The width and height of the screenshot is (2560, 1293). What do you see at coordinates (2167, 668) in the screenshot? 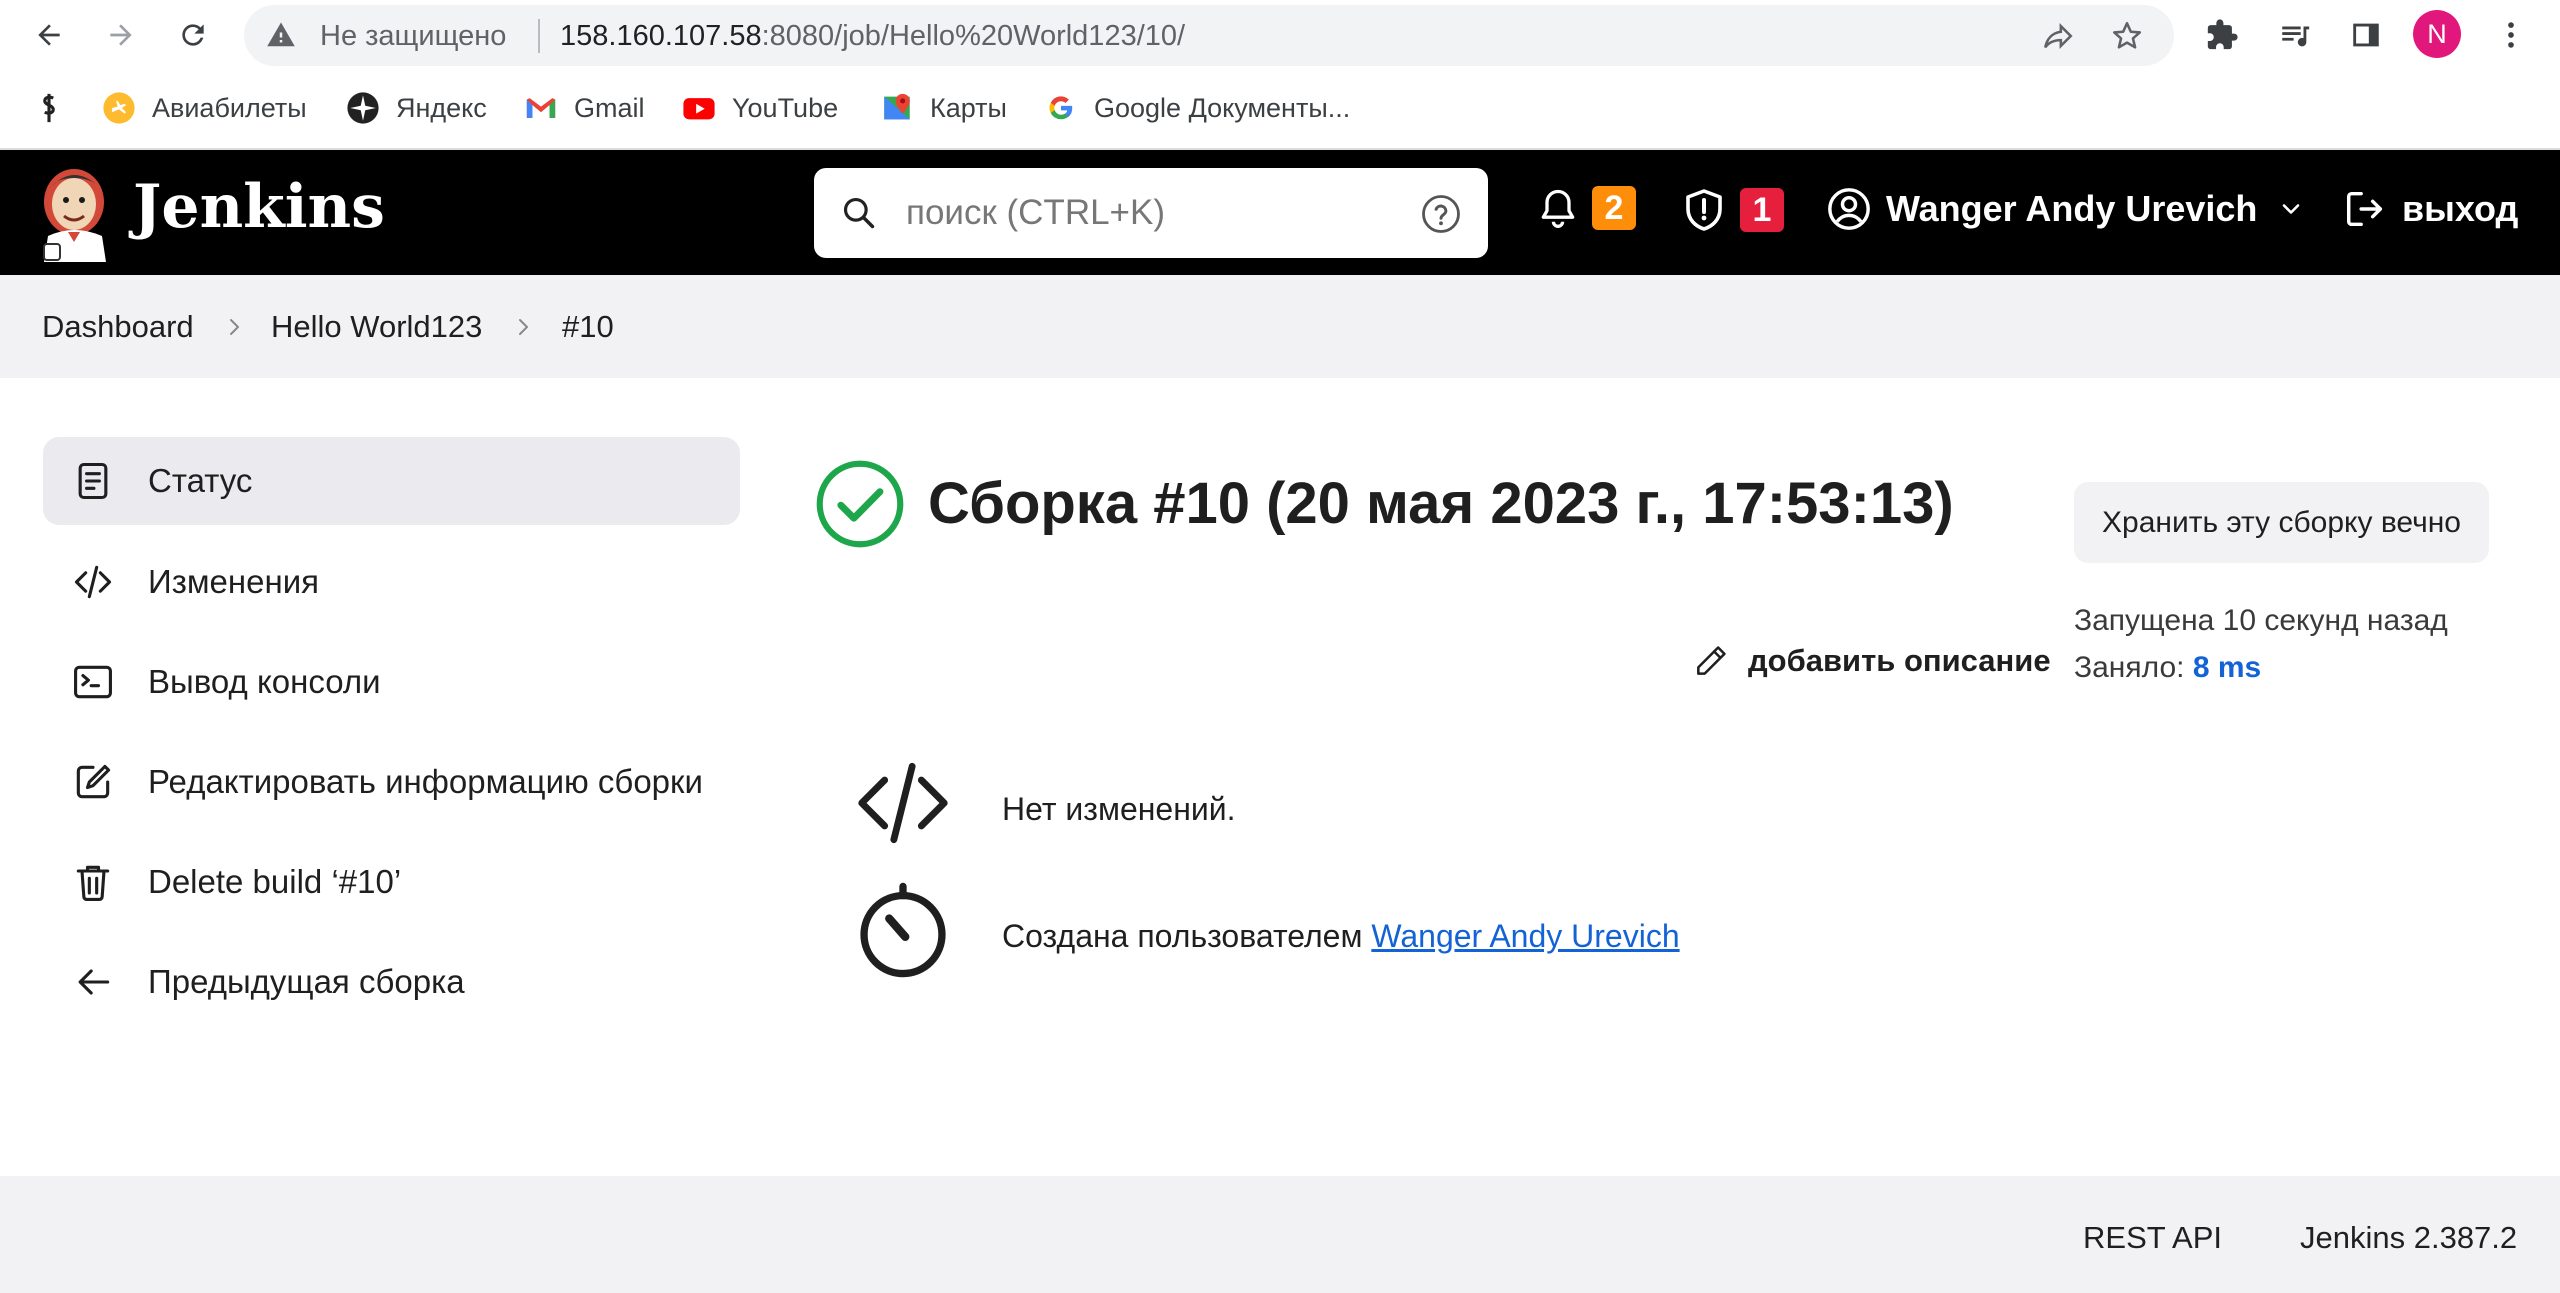
I see `build-duration: Заняло: 8 ms` at bounding box center [2167, 668].